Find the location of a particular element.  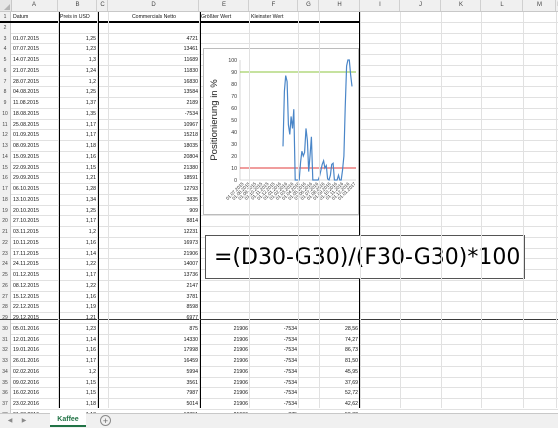

row-number: 8 is located at coordinates (5, 92).